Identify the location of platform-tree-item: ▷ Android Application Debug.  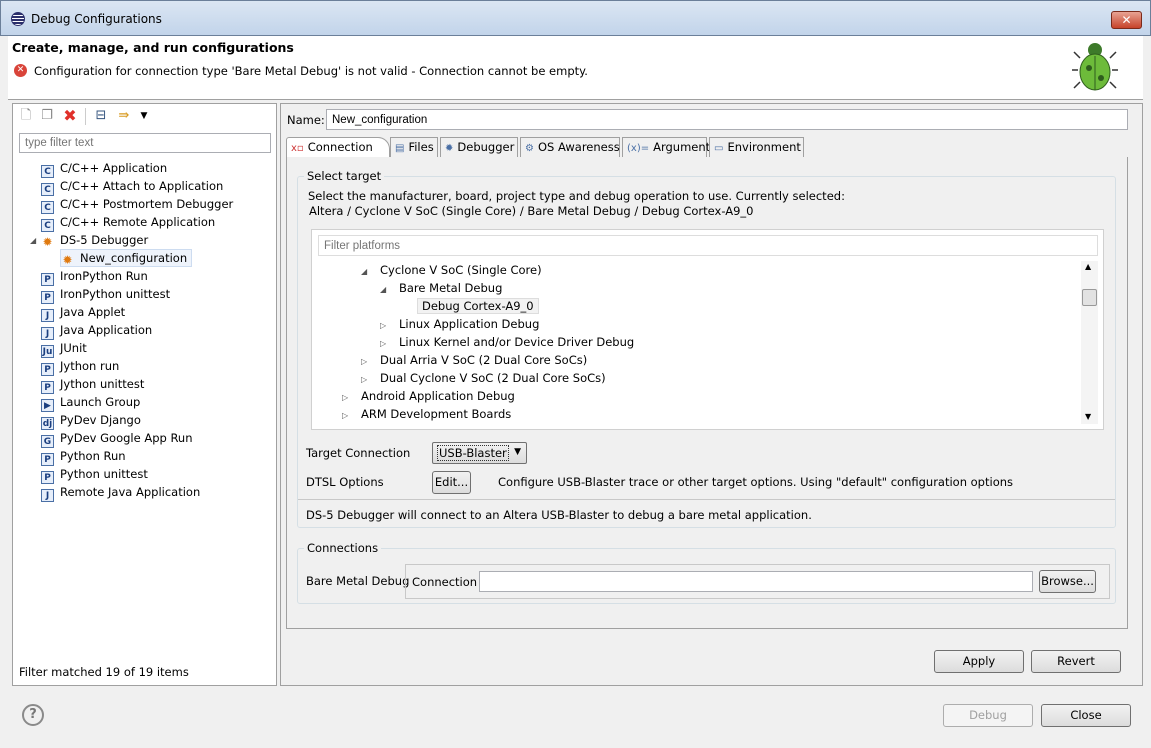
(428, 396).